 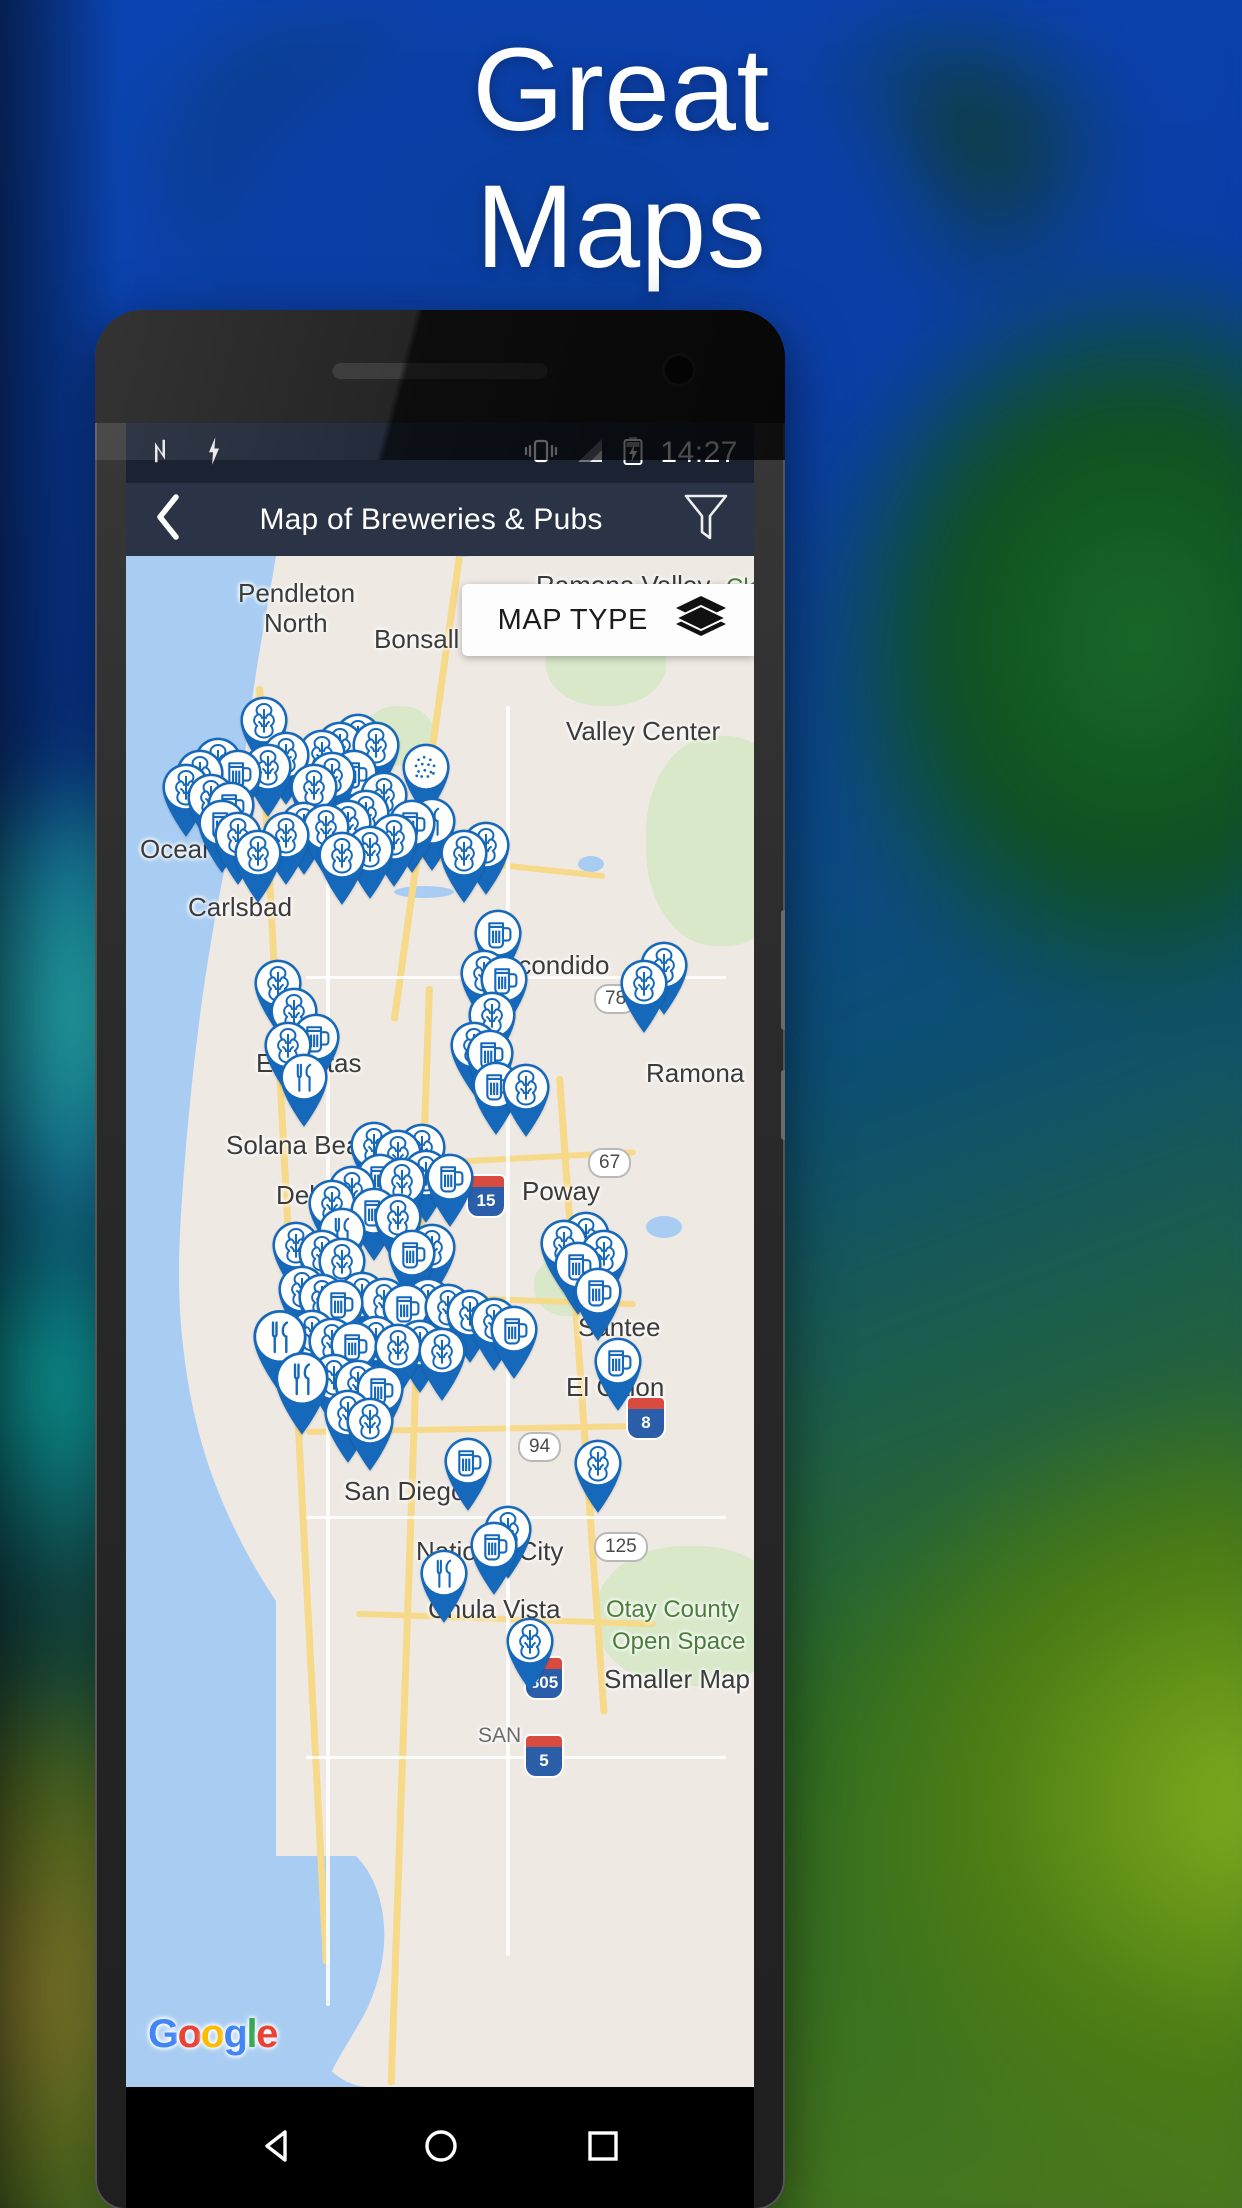 I want to click on battery-charging-icon, so click(x=633, y=453).